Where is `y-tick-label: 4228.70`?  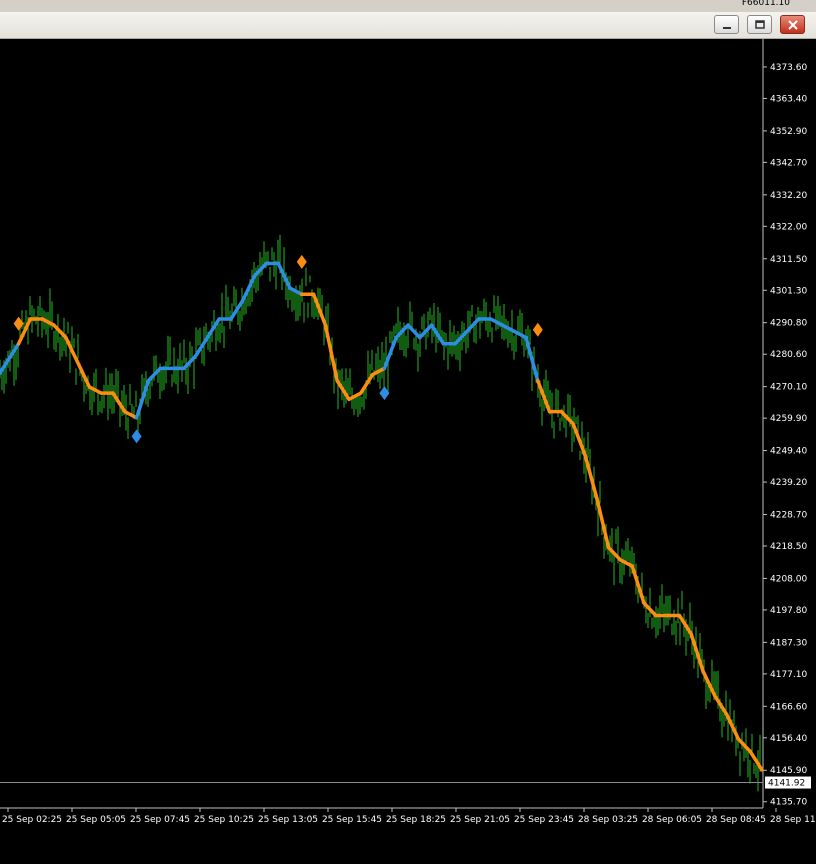 y-tick-label: 4228.70 is located at coordinates (788, 515).